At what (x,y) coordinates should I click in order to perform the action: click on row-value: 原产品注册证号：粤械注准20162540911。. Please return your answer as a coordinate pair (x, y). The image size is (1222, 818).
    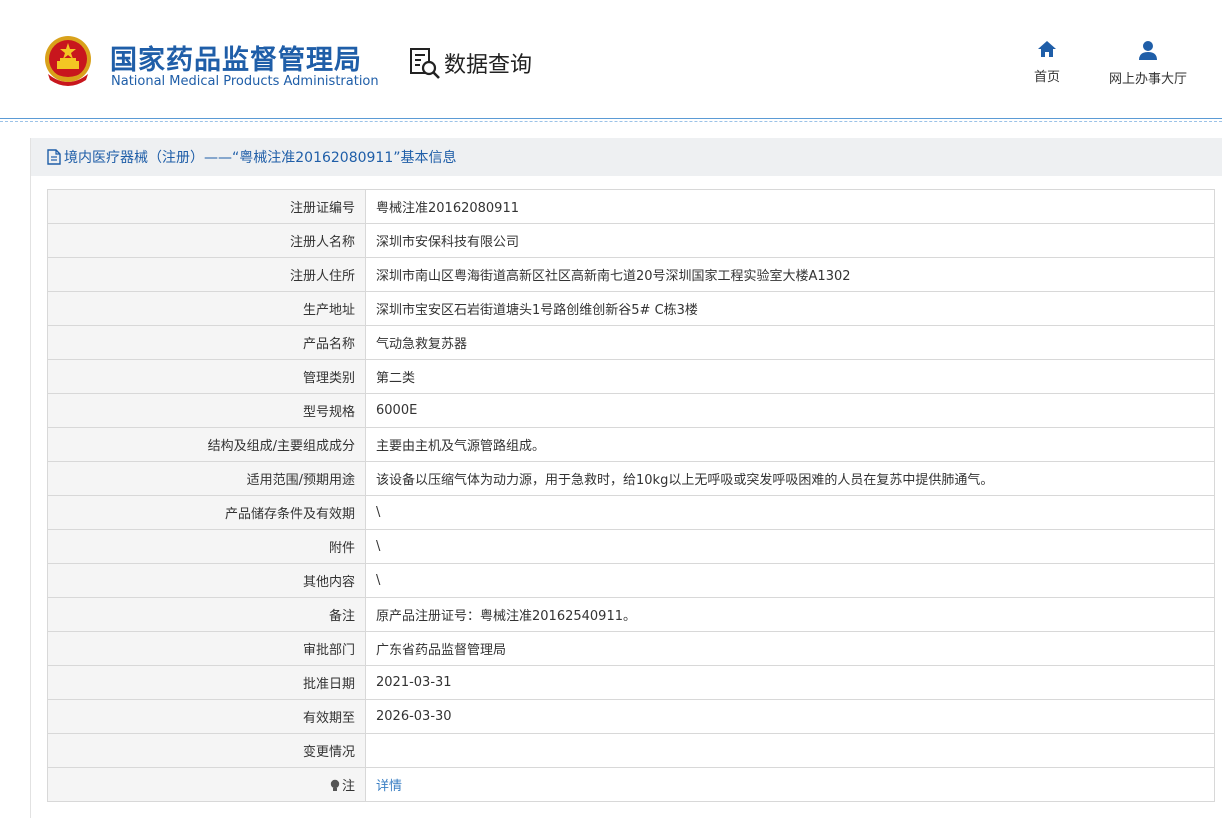
    Looking at the image, I should click on (790, 614).